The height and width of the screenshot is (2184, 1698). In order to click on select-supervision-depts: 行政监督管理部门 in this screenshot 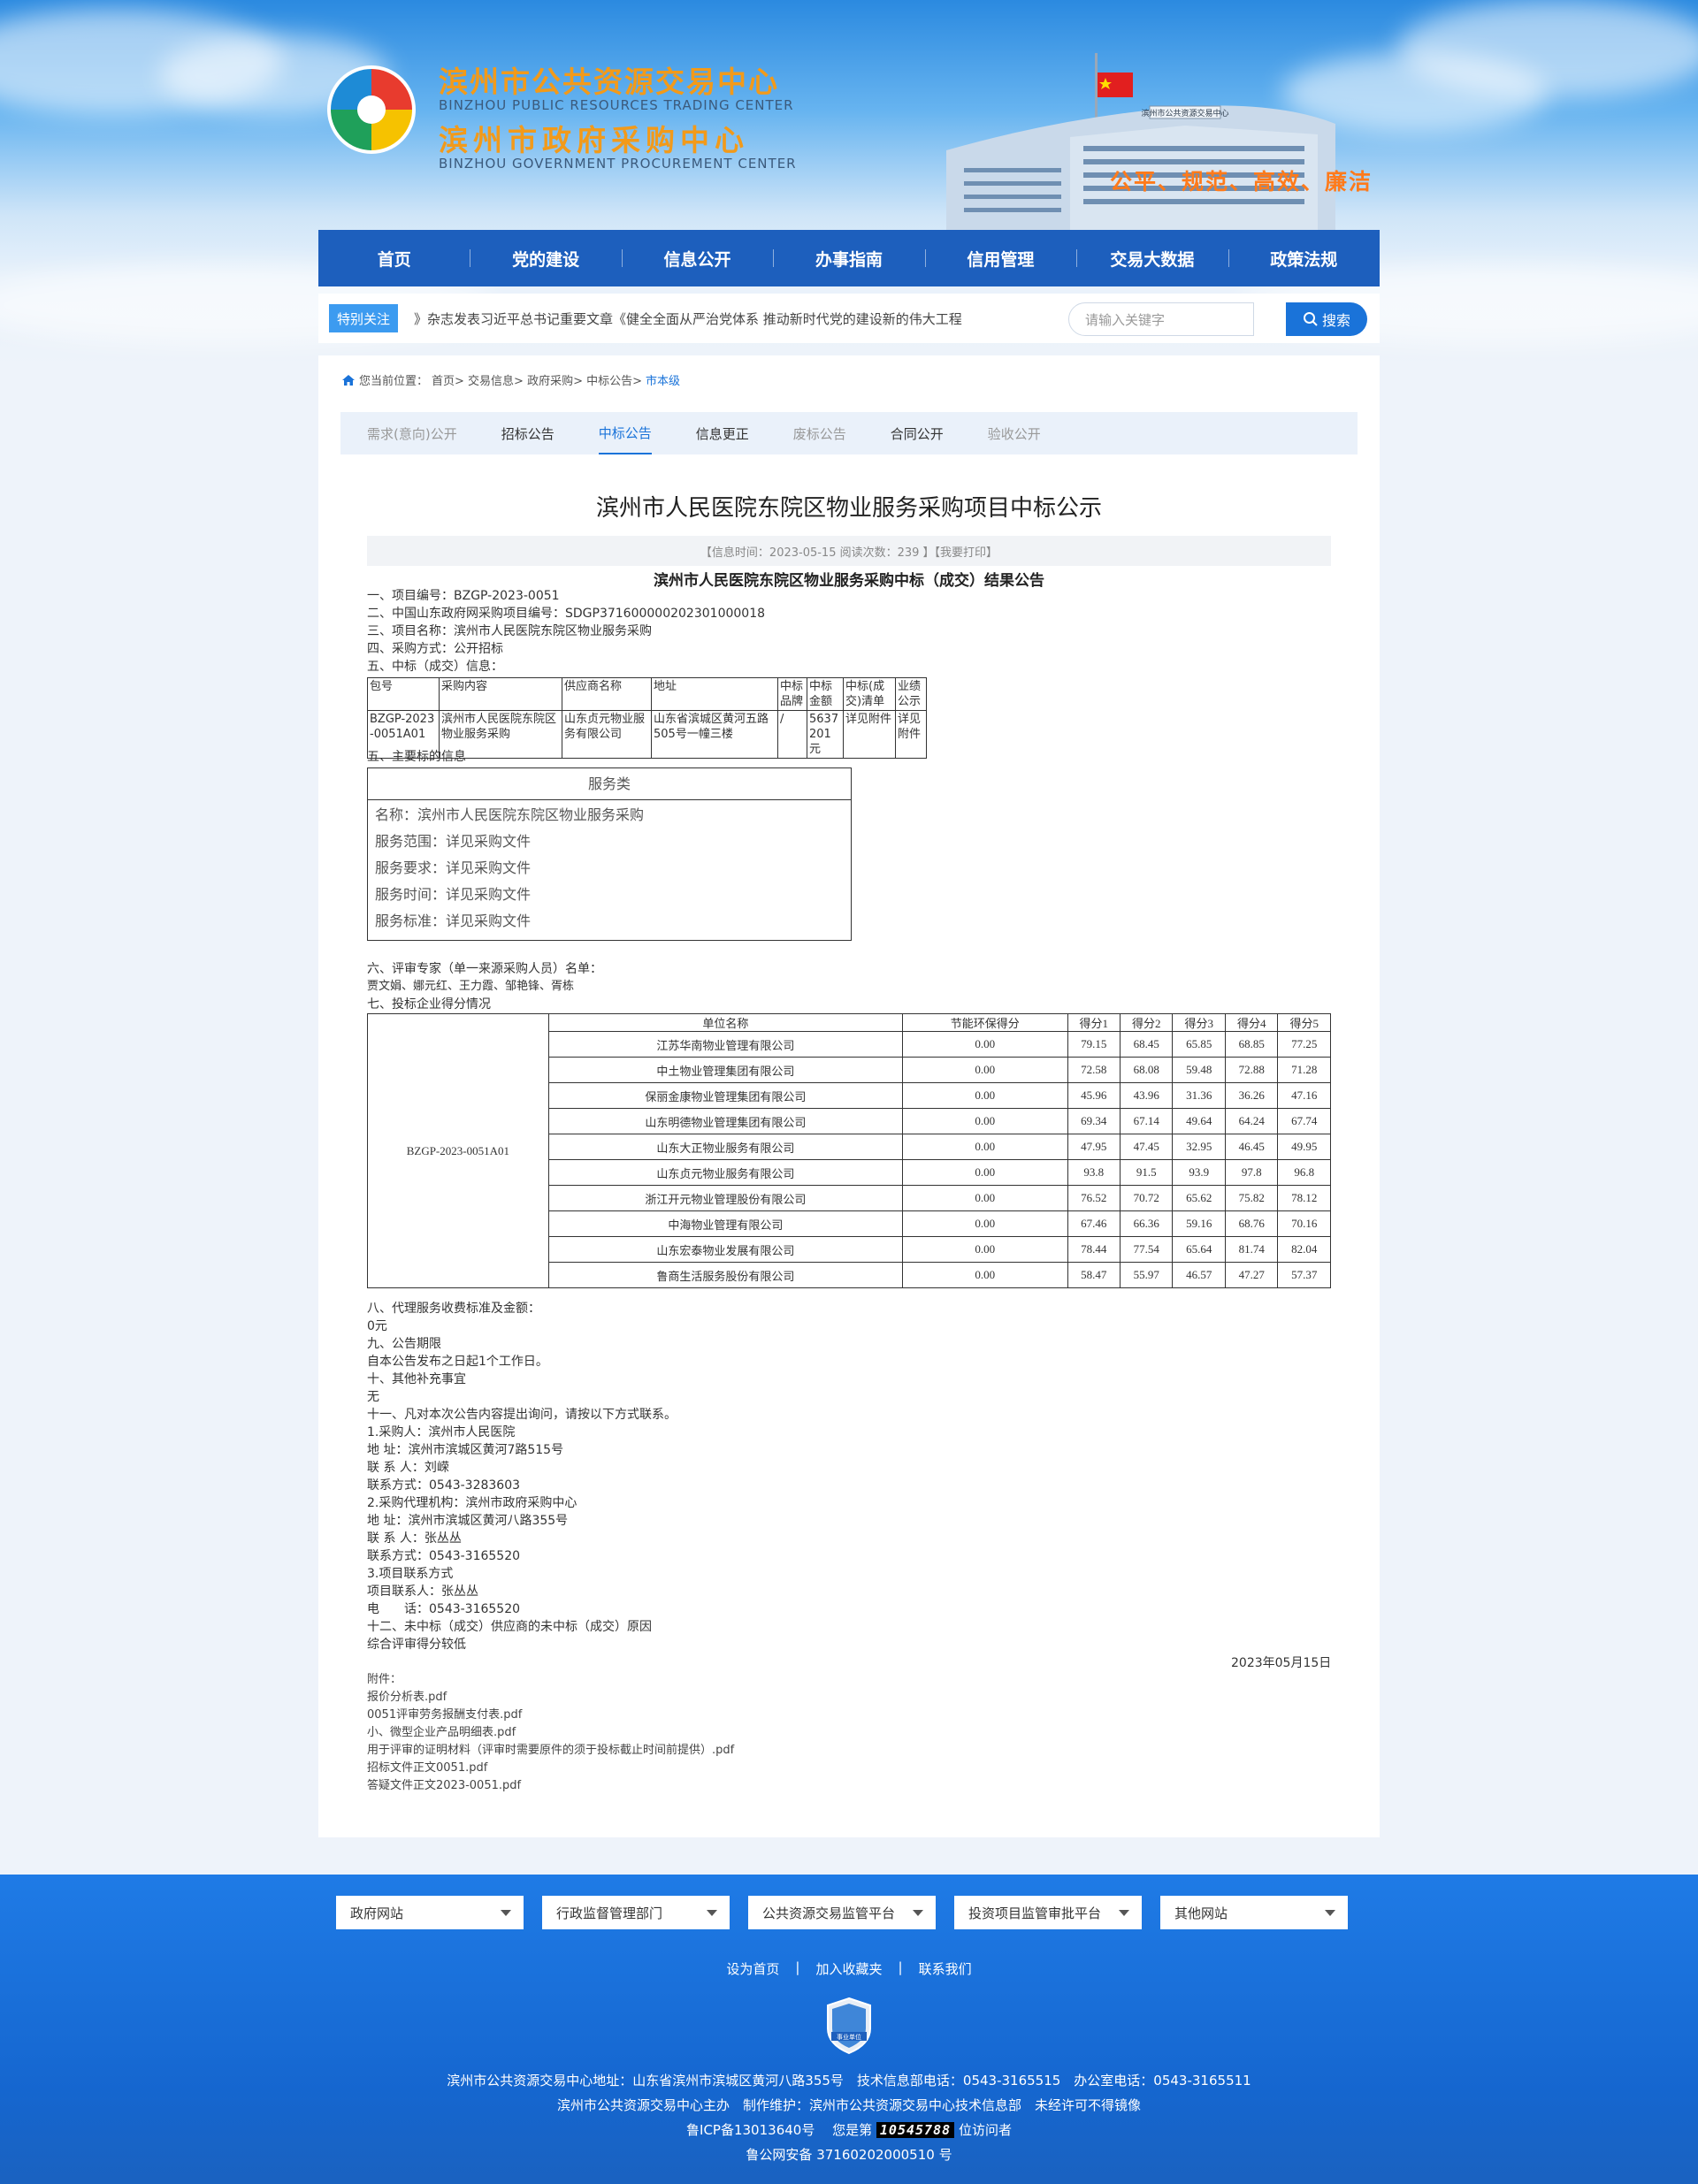, I will do `click(636, 1912)`.